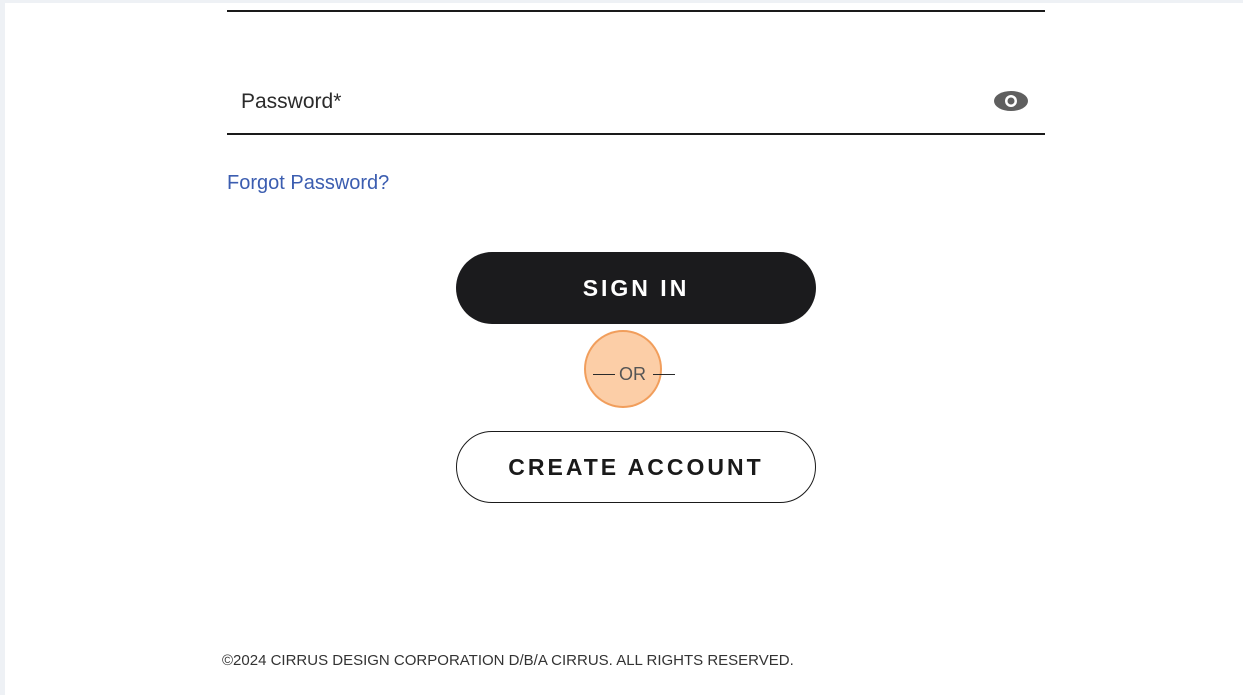  I want to click on password-label: Password*, so click(291, 101).